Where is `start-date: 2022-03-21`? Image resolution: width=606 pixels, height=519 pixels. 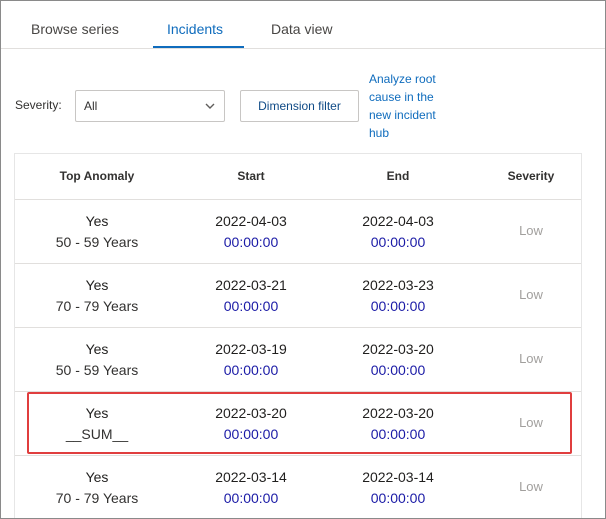
start-date: 2022-03-21 is located at coordinates (251, 285).